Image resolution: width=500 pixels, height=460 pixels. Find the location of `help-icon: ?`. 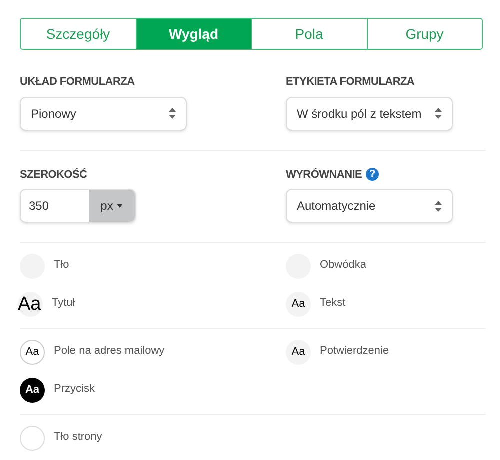

help-icon: ? is located at coordinates (373, 175).